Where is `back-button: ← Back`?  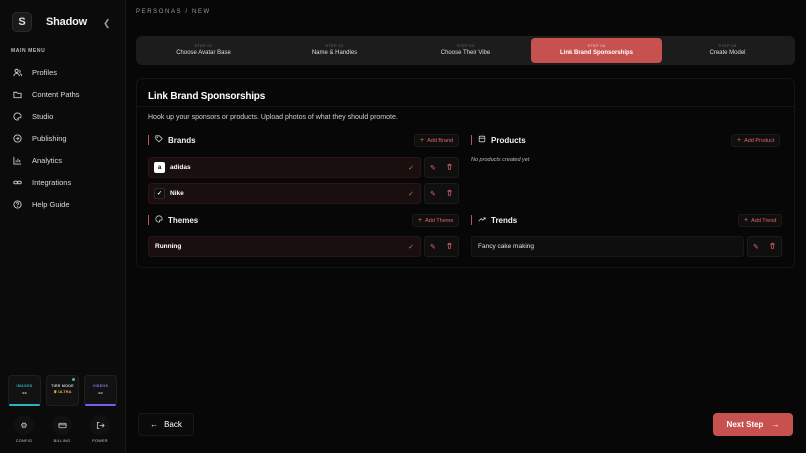 back-button: ← Back is located at coordinates (166, 424).